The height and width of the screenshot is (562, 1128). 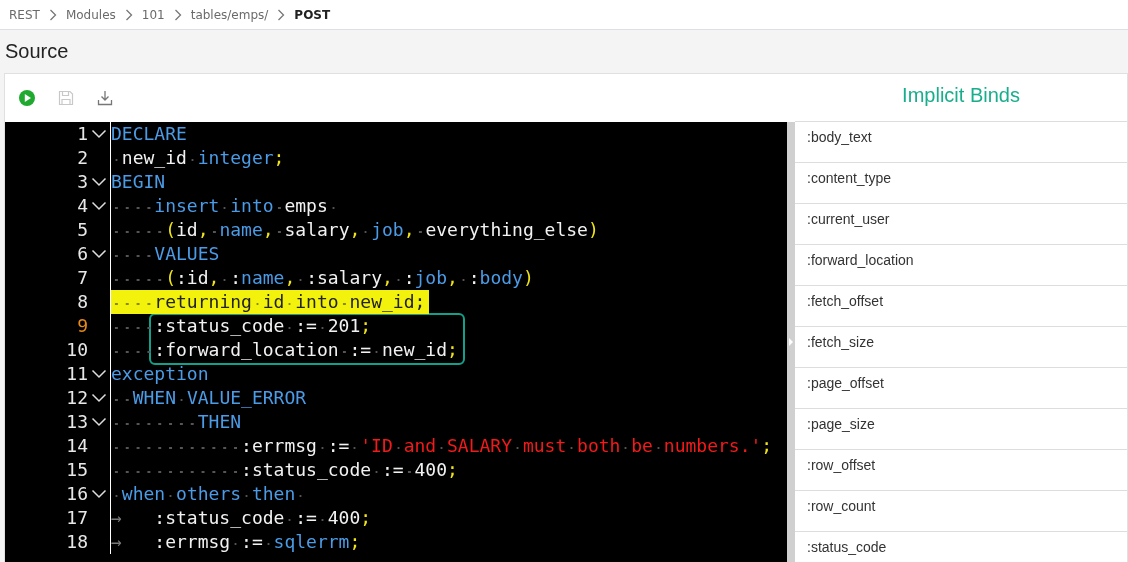 I want to click on bind-item: :fetch_size, so click(x=961, y=347).